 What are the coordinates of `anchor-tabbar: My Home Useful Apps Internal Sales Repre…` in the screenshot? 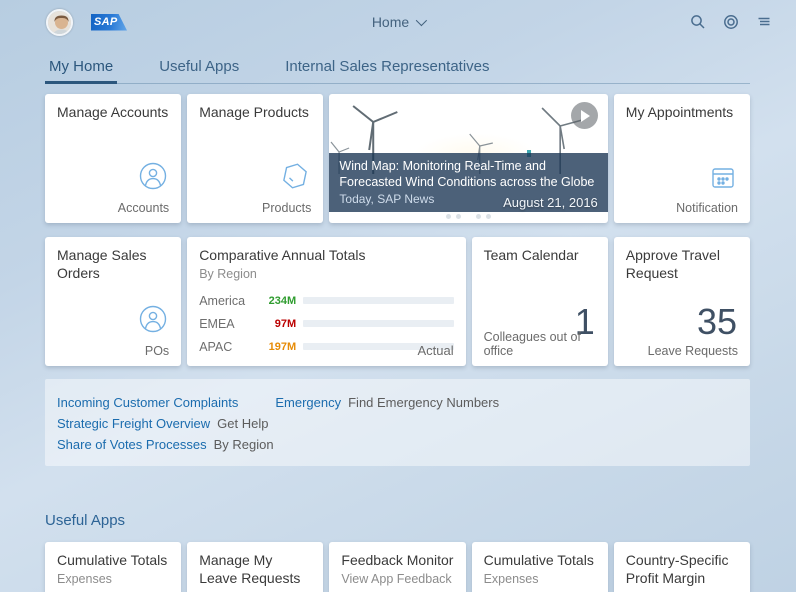 It's located at (397, 71).